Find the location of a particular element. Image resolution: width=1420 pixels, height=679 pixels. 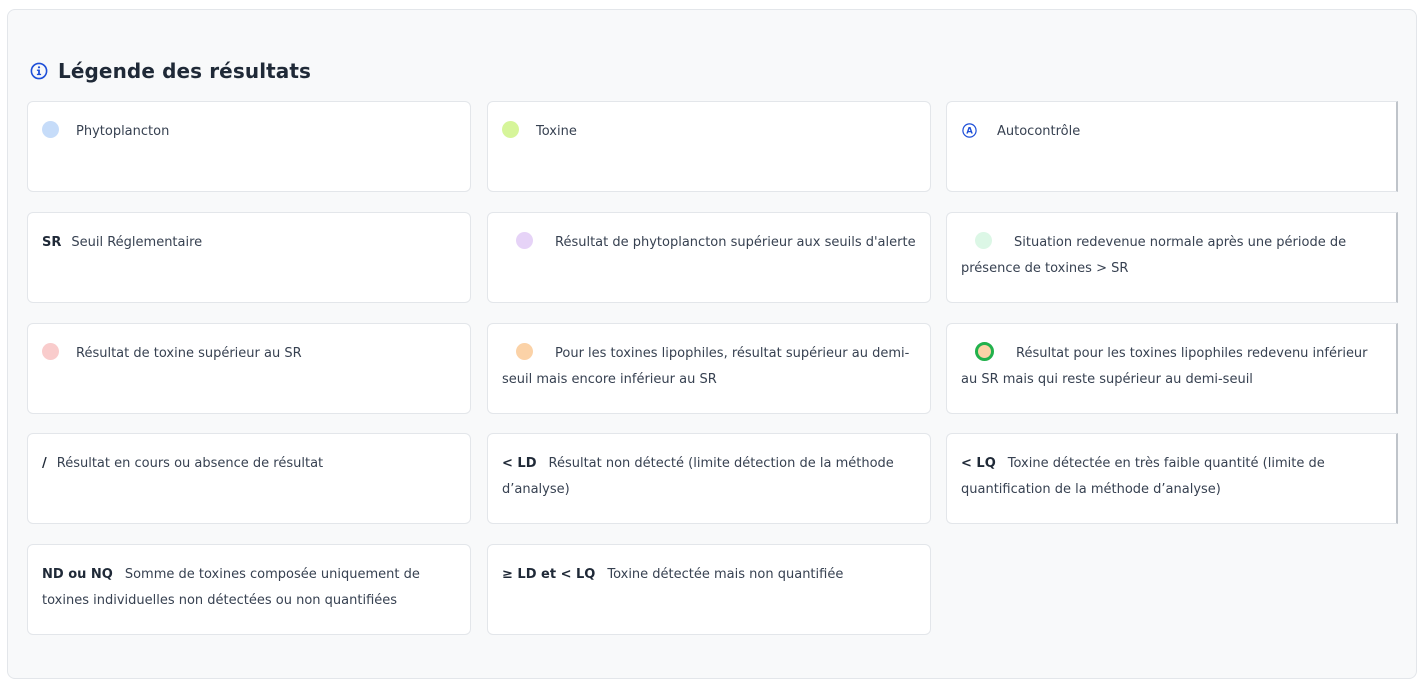

legend-code: SR is located at coordinates (52, 242).